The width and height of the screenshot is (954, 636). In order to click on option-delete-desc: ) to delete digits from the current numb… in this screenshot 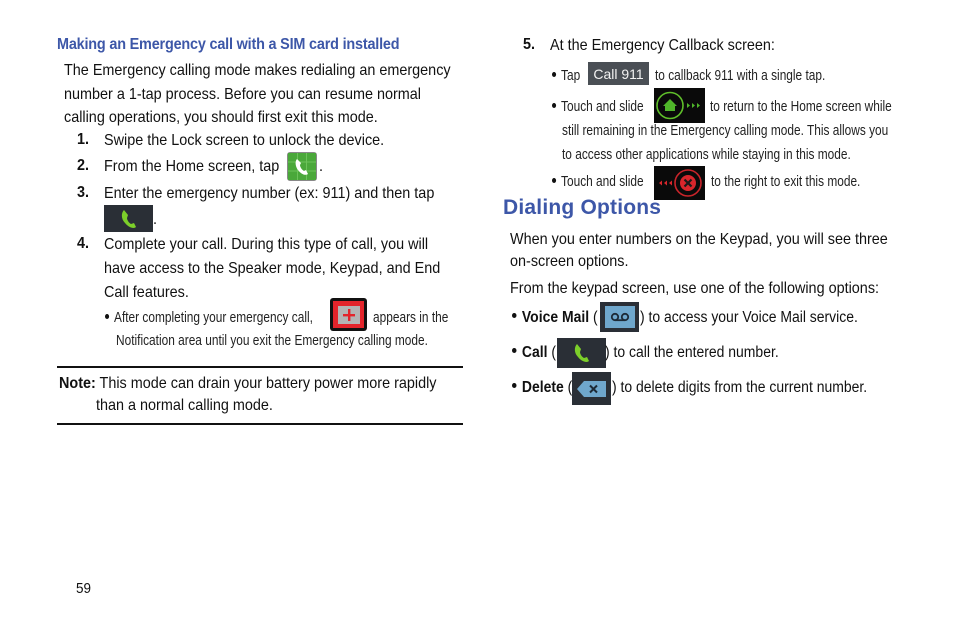, I will do `click(740, 387)`.